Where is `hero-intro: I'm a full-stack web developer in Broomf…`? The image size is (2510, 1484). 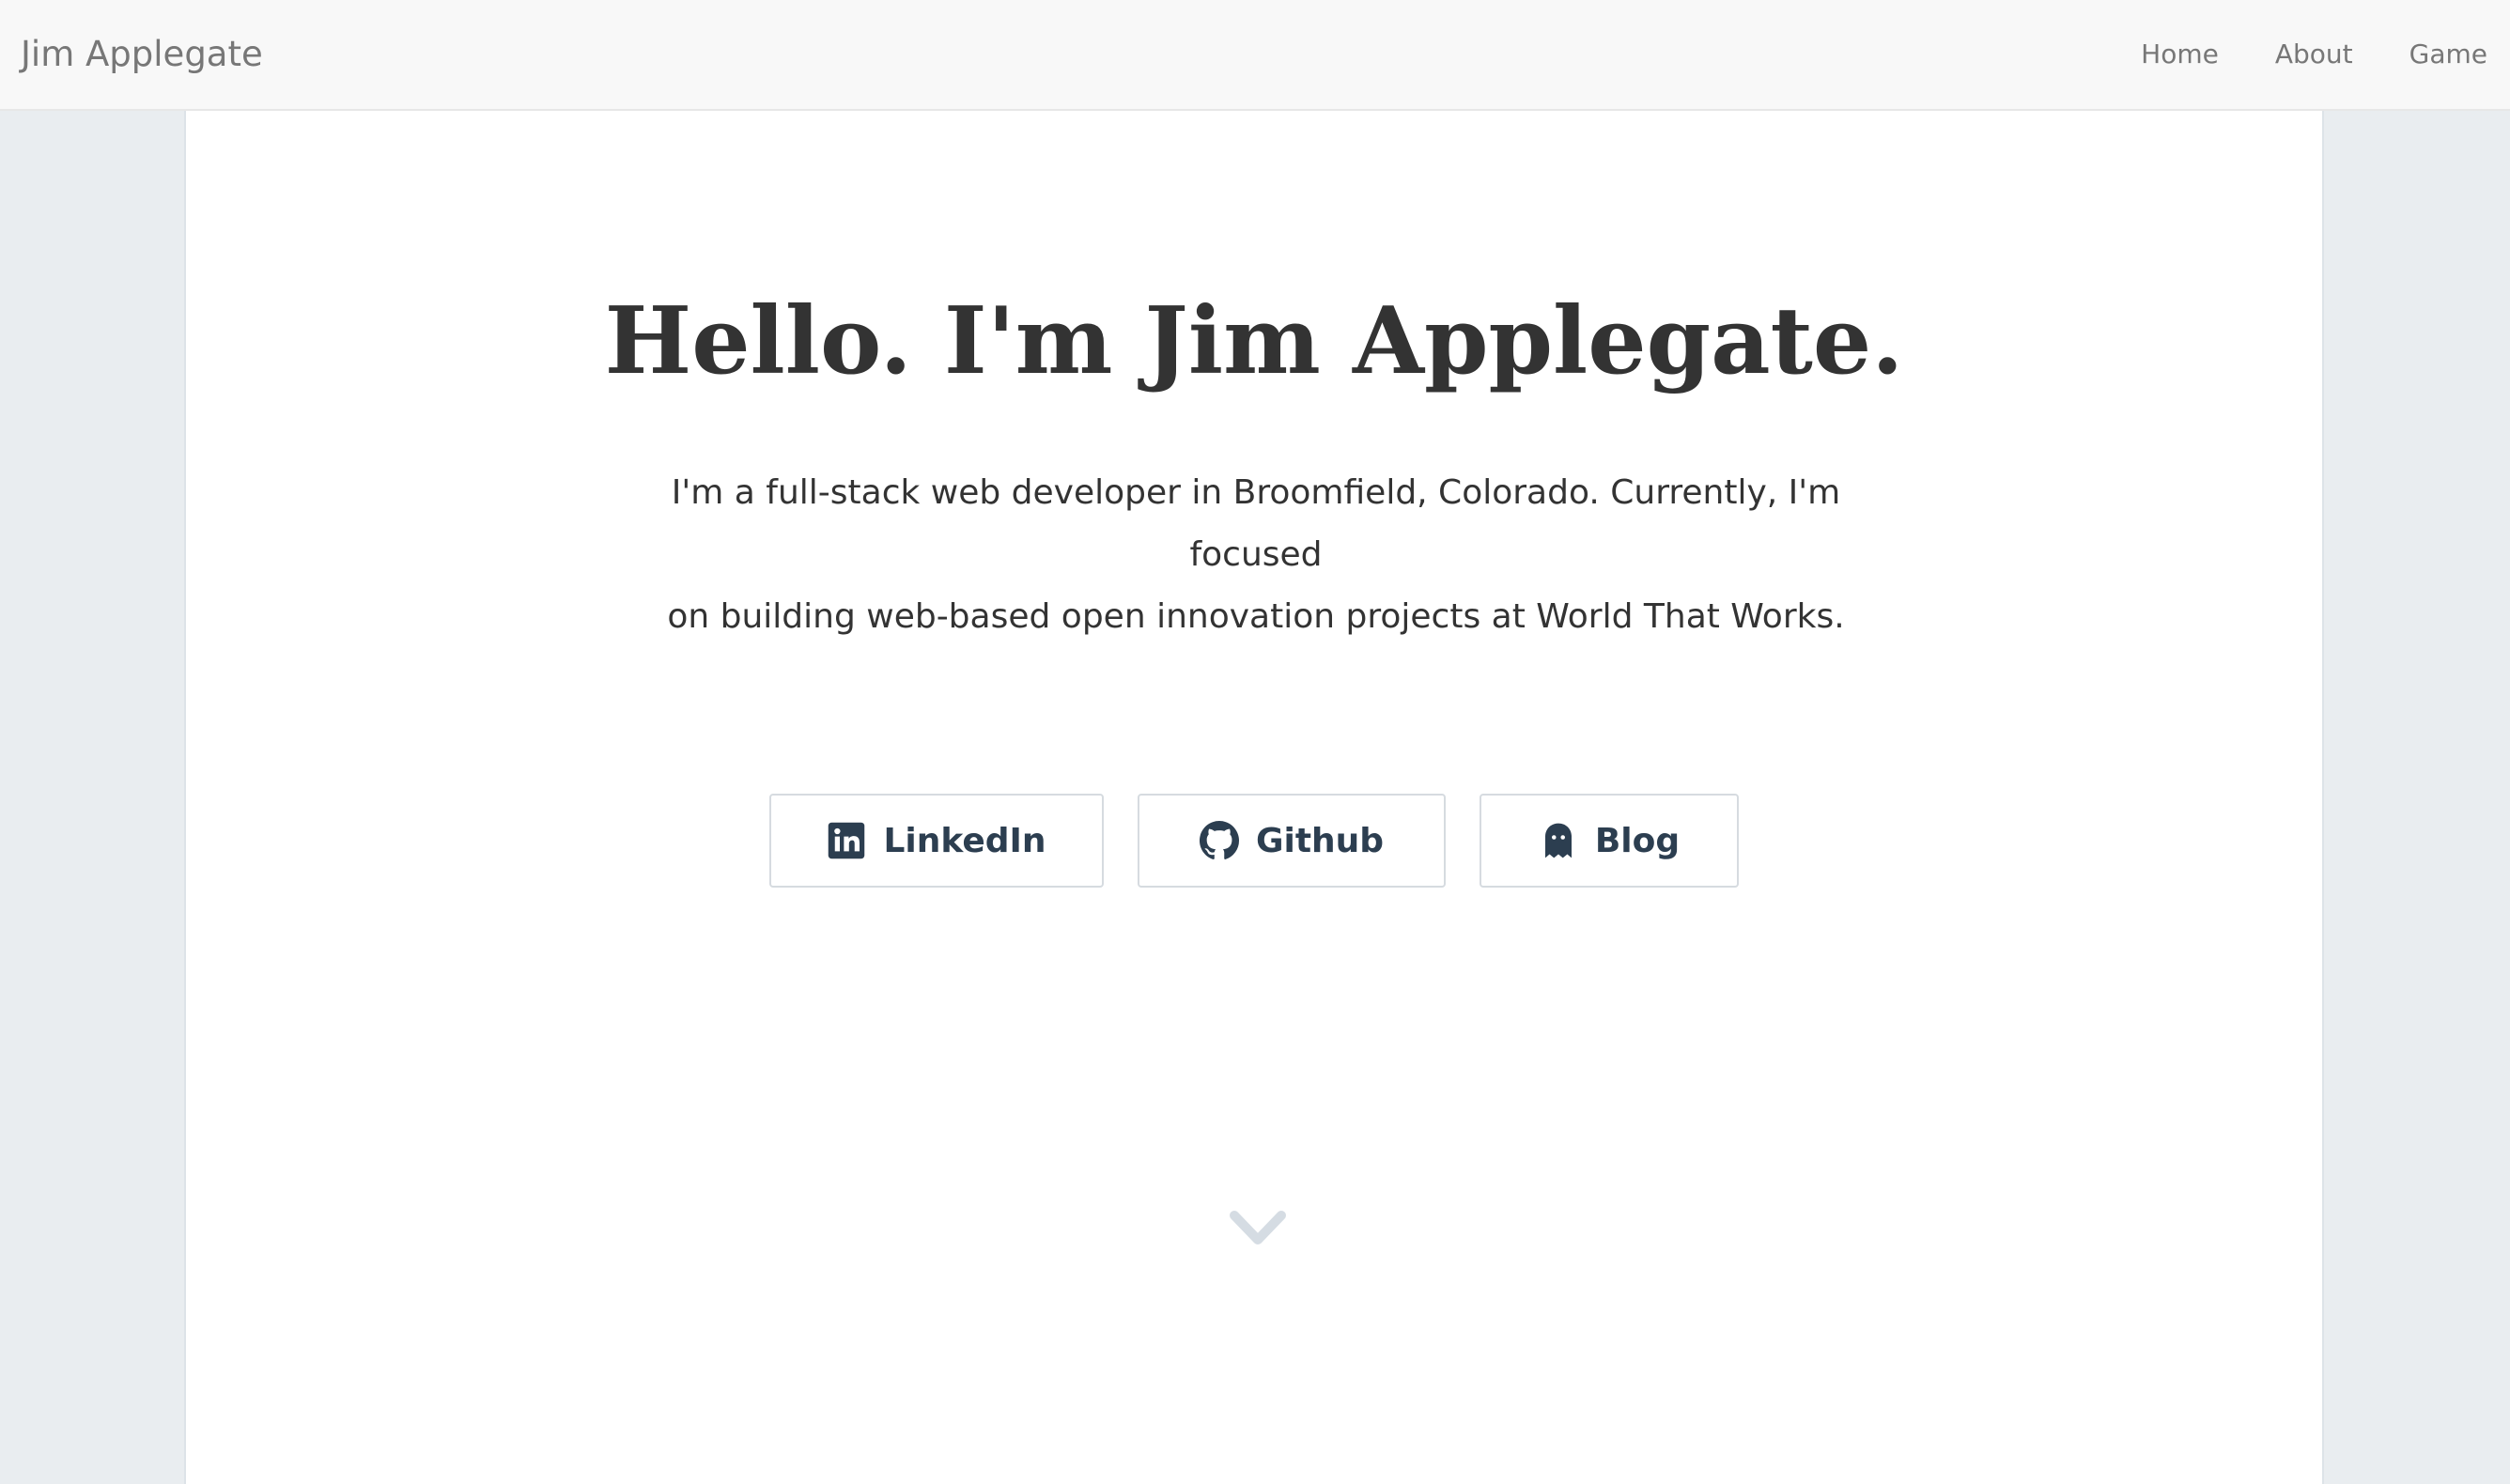 hero-intro: I'm a full-stack web developer in Broomf… is located at coordinates (1256, 555).